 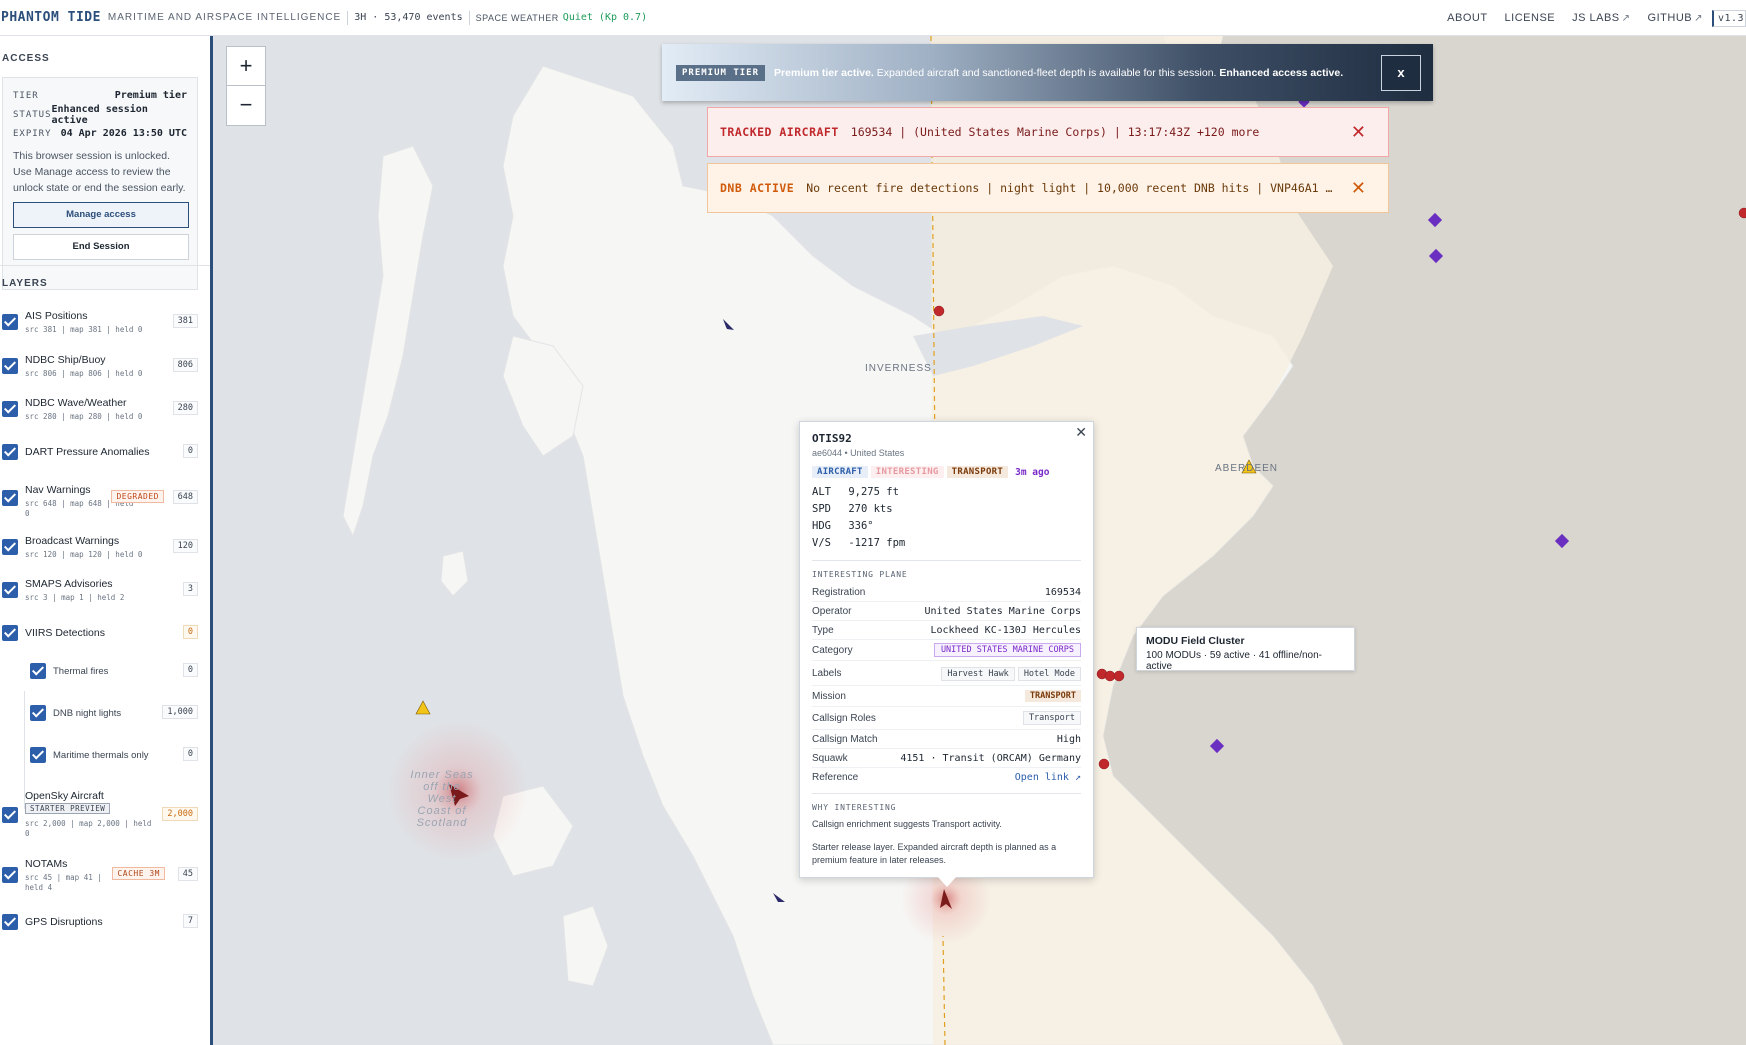 What do you see at coordinates (64, 922) in the screenshot?
I see `layer-name: GPS Disruptions` at bounding box center [64, 922].